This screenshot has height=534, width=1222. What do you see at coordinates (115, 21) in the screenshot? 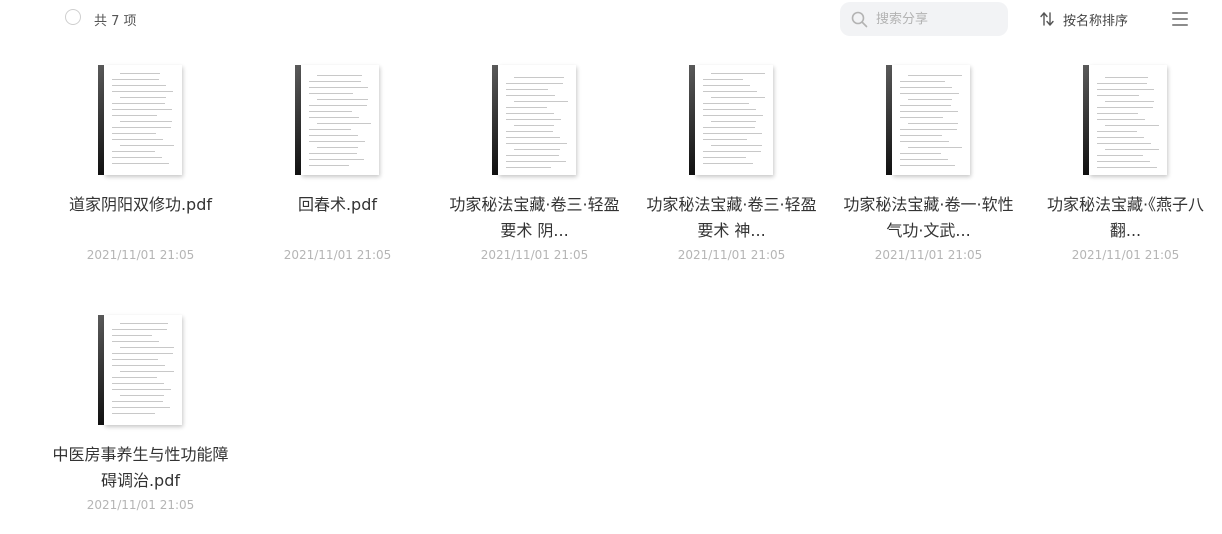
I see `item-count: 共 7 项` at bounding box center [115, 21].